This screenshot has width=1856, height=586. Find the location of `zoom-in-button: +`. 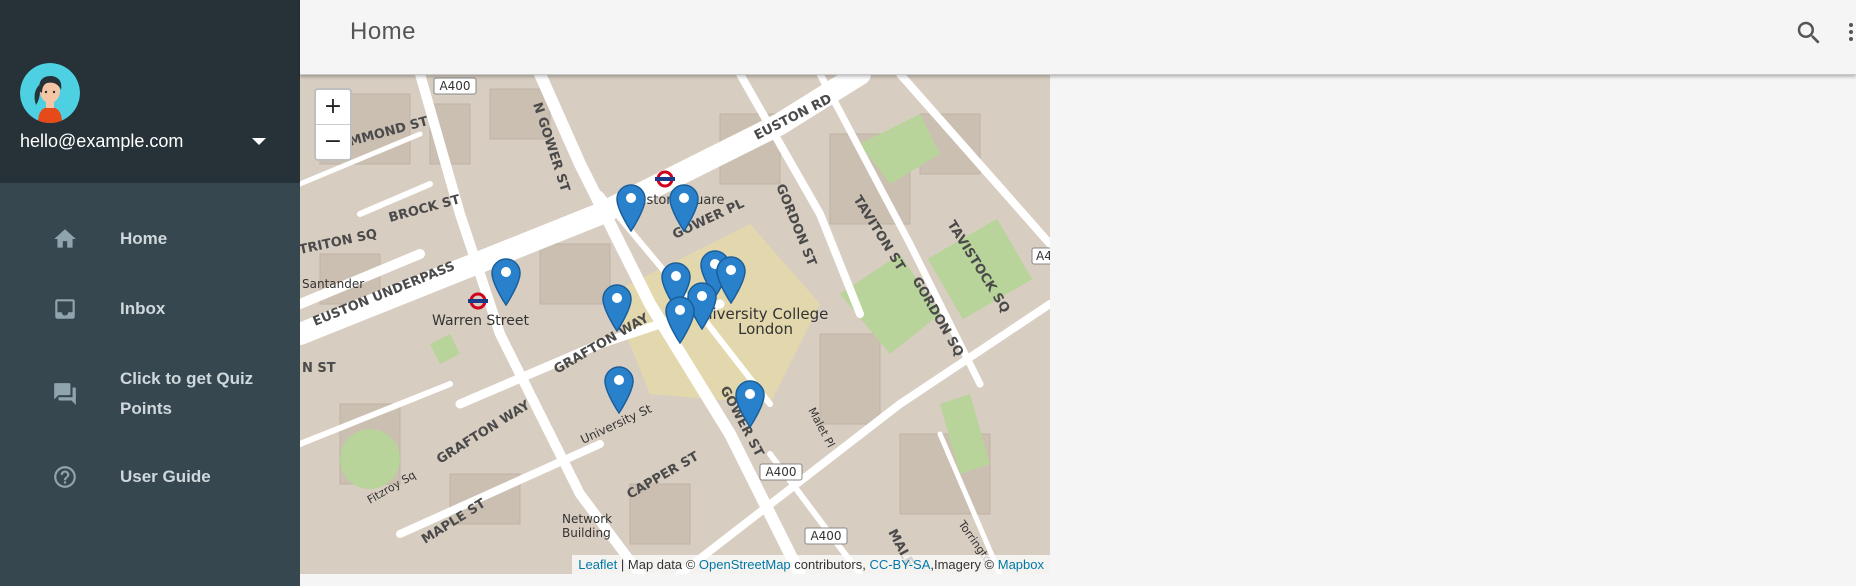

zoom-in-button: + is located at coordinates (333, 107).